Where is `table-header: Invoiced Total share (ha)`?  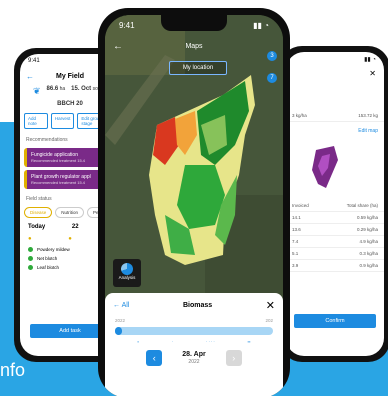
table-header: Invoiced Total share (ha) is located at coordinates (335, 206).